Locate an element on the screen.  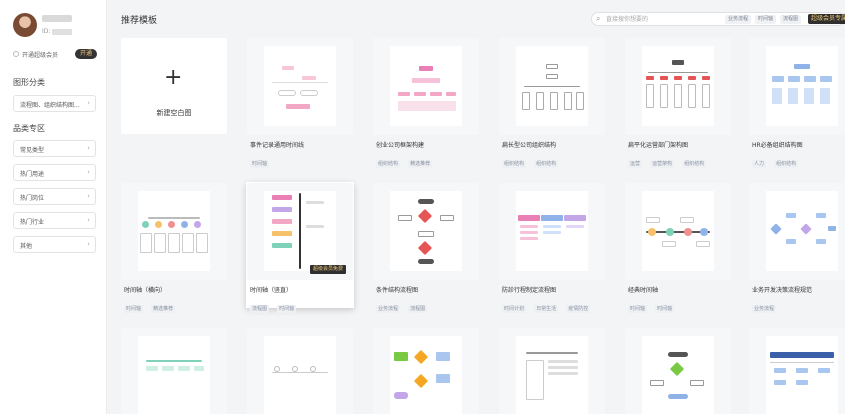
vip-zone-button: 超级会员专属 is located at coordinates (826, 19).